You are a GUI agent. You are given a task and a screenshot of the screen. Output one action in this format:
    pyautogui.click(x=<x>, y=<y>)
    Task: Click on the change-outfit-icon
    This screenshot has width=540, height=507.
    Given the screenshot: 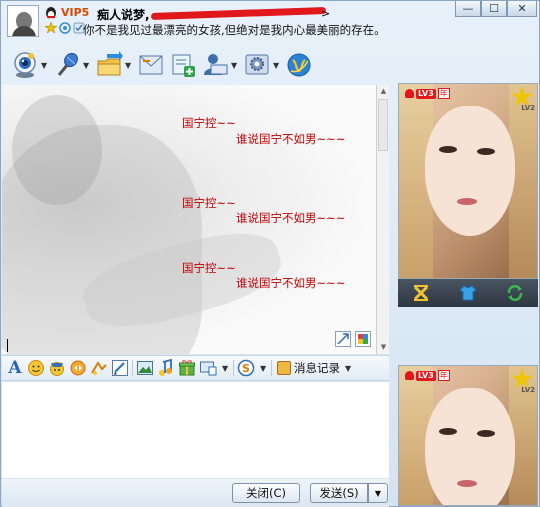 What is the action you would take?
    pyautogui.click(x=421, y=293)
    